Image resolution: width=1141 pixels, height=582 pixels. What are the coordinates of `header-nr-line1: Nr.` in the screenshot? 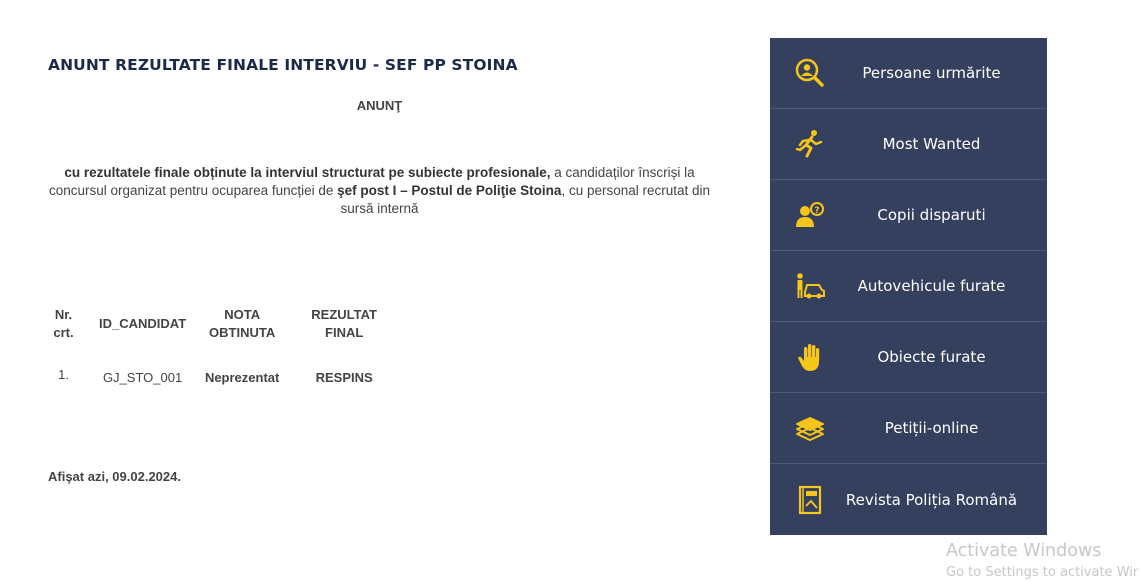 It's located at (63, 314).